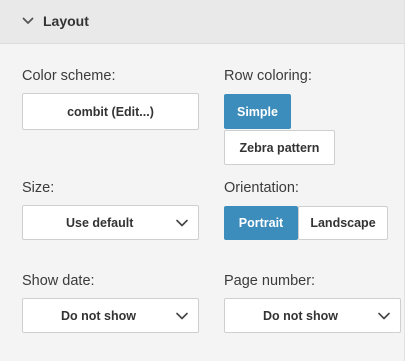 The width and height of the screenshot is (408, 361). What do you see at coordinates (257, 111) in the screenshot?
I see `row-coloring-simple-button: Simple` at bounding box center [257, 111].